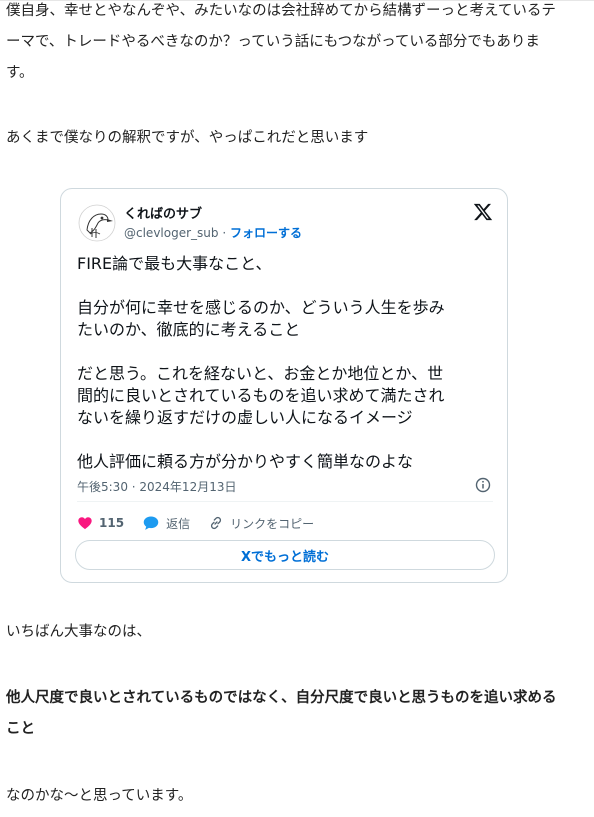  Describe the element at coordinates (178, 523) in the screenshot. I see `reply-label: 返信` at that location.